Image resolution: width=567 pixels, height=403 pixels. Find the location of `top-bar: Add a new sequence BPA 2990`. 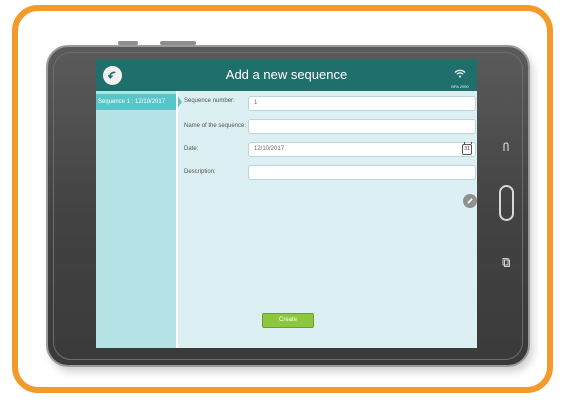

top-bar: Add a new sequence BPA 2990 is located at coordinates (286, 75).